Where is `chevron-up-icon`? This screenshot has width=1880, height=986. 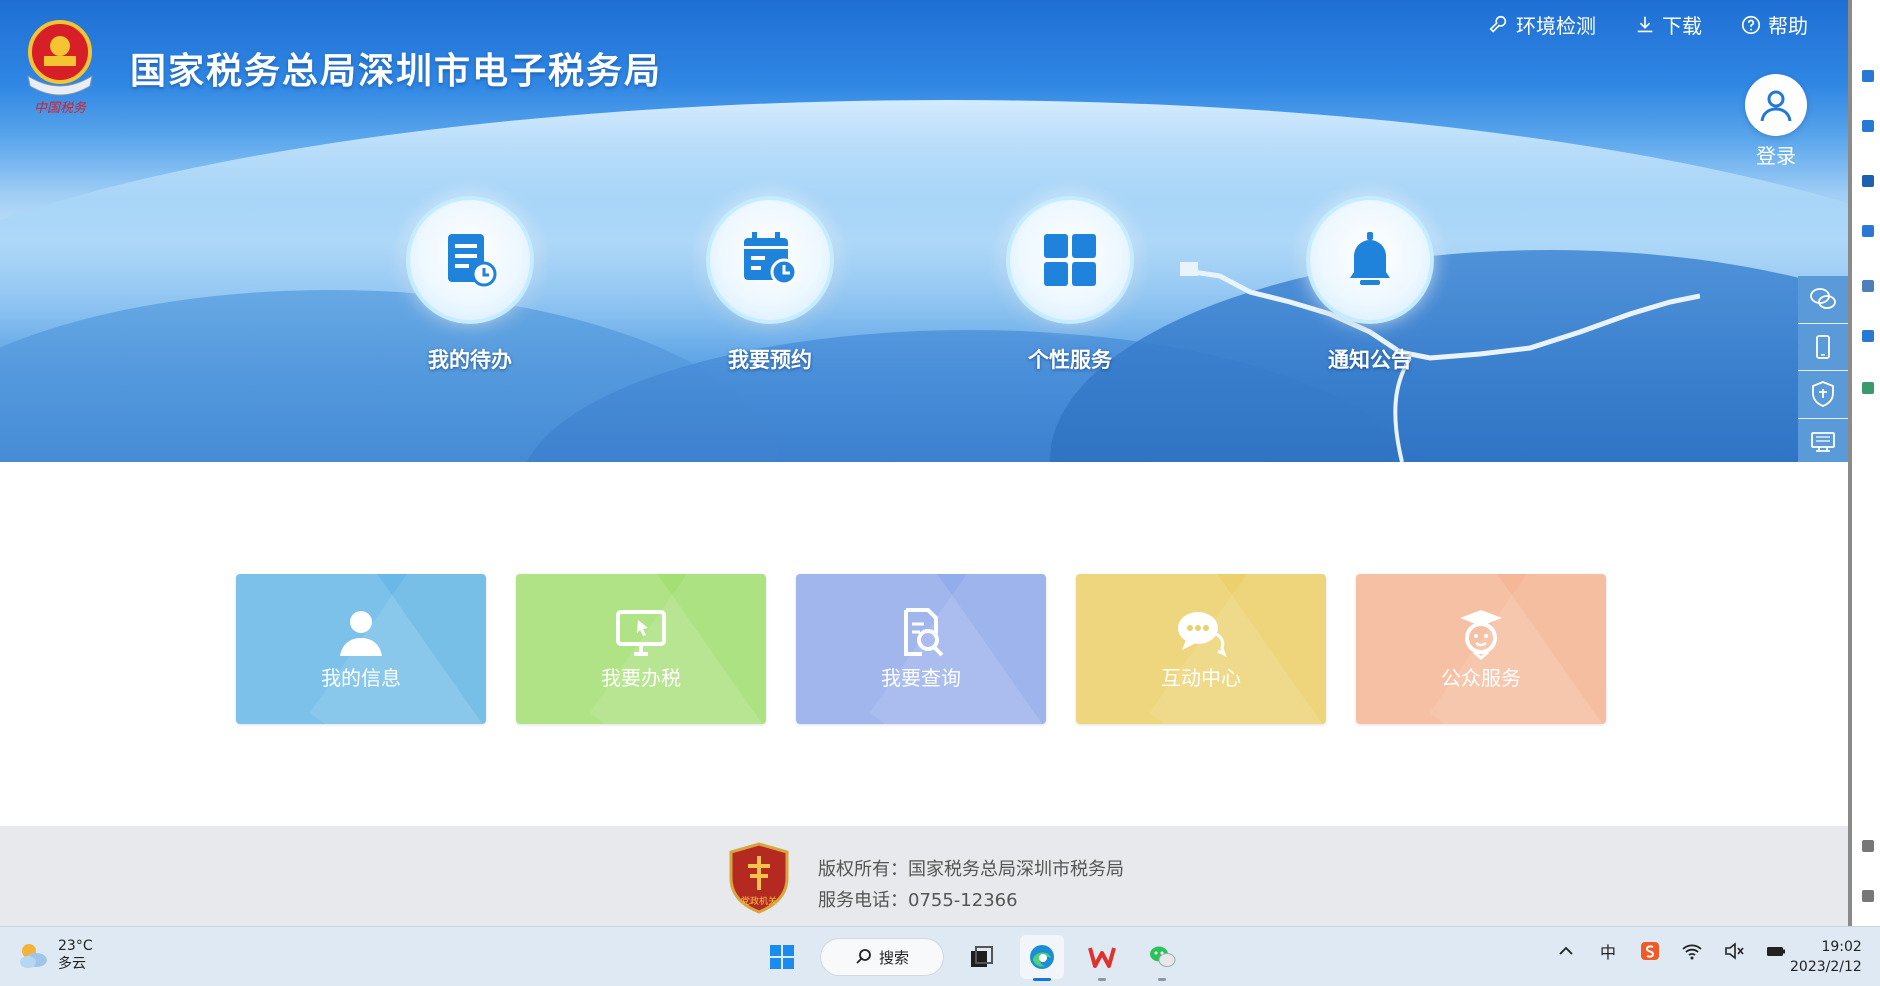
chevron-up-icon is located at coordinates (1566, 950).